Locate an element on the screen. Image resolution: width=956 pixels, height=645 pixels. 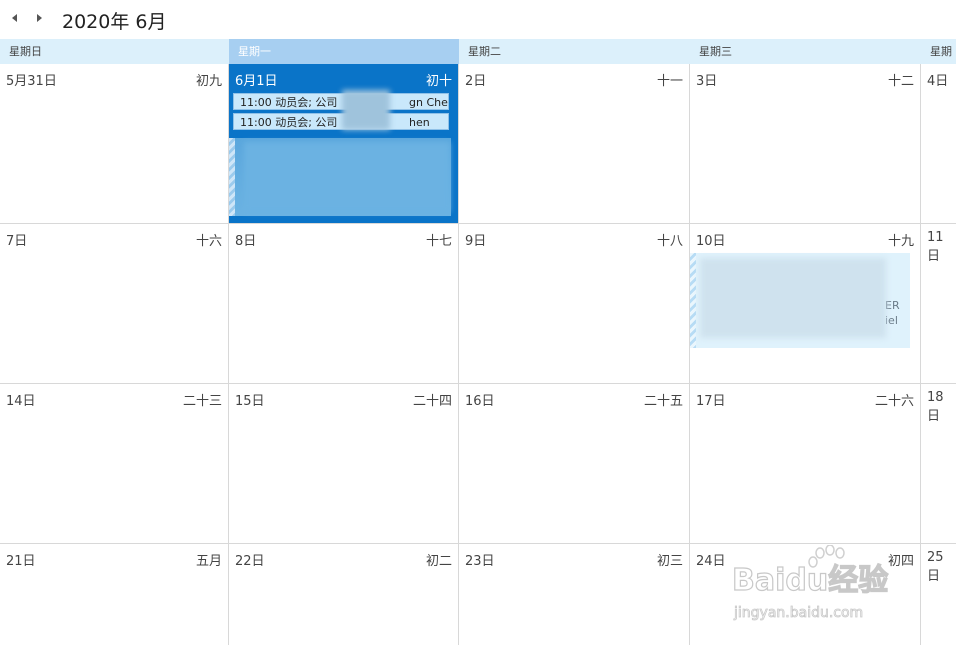
day-number: 2日 is located at coordinates (476, 81).